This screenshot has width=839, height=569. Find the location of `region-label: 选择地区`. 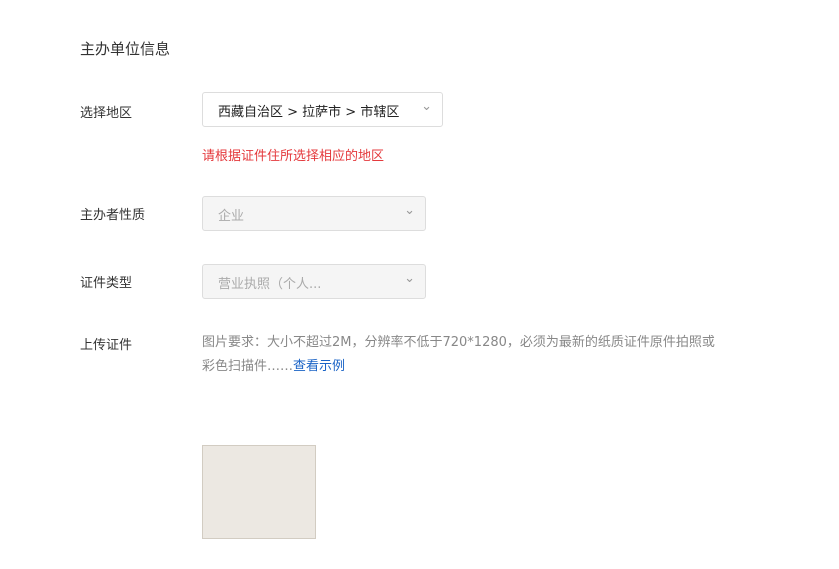

region-label: 选择地区 is located at coordinates (106, 113).